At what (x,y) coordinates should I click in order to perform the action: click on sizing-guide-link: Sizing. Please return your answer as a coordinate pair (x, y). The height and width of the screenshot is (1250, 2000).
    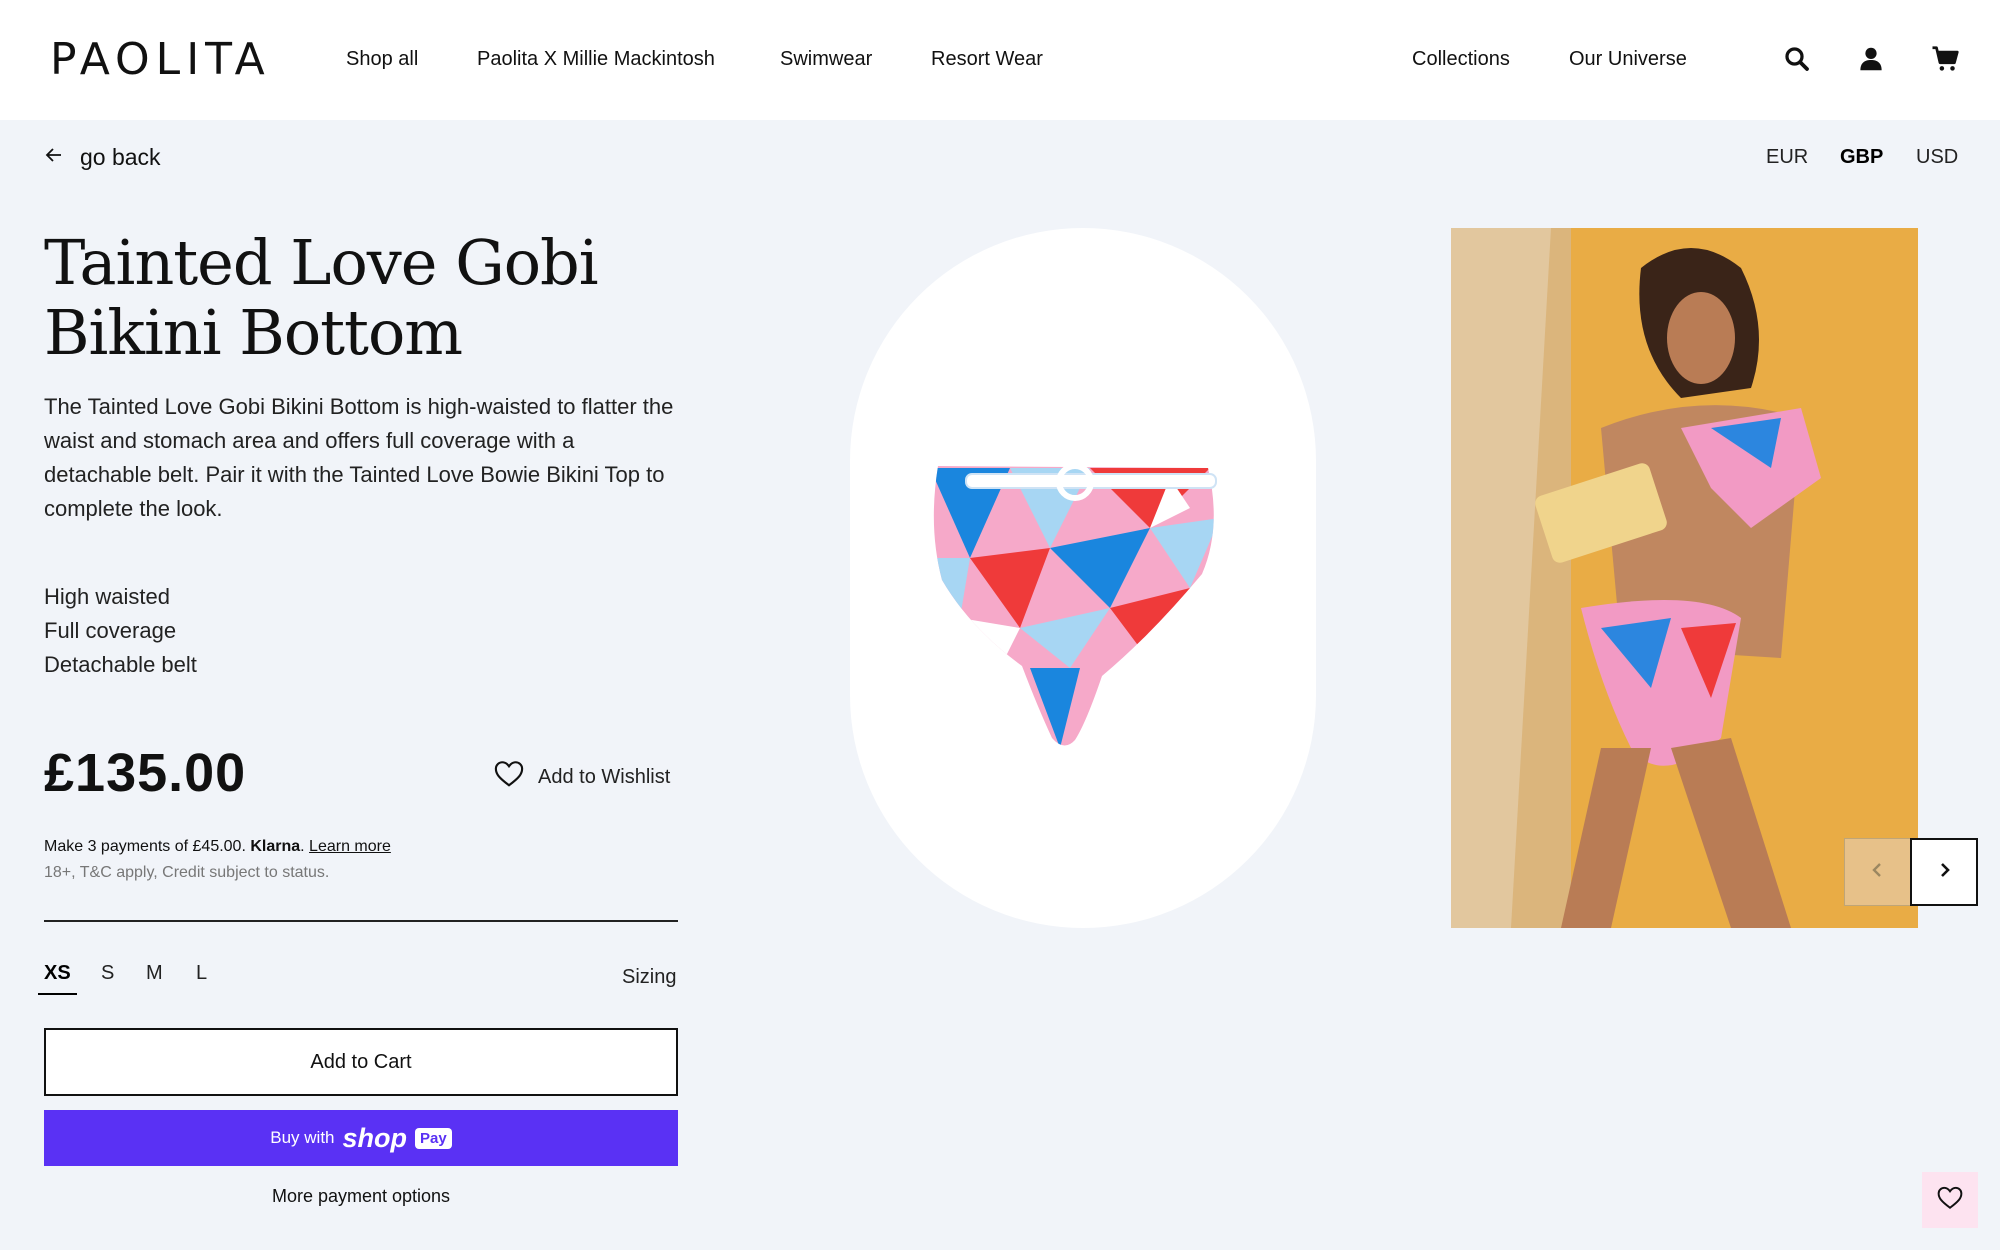
    Looking at the image, I should click on (649, 977).